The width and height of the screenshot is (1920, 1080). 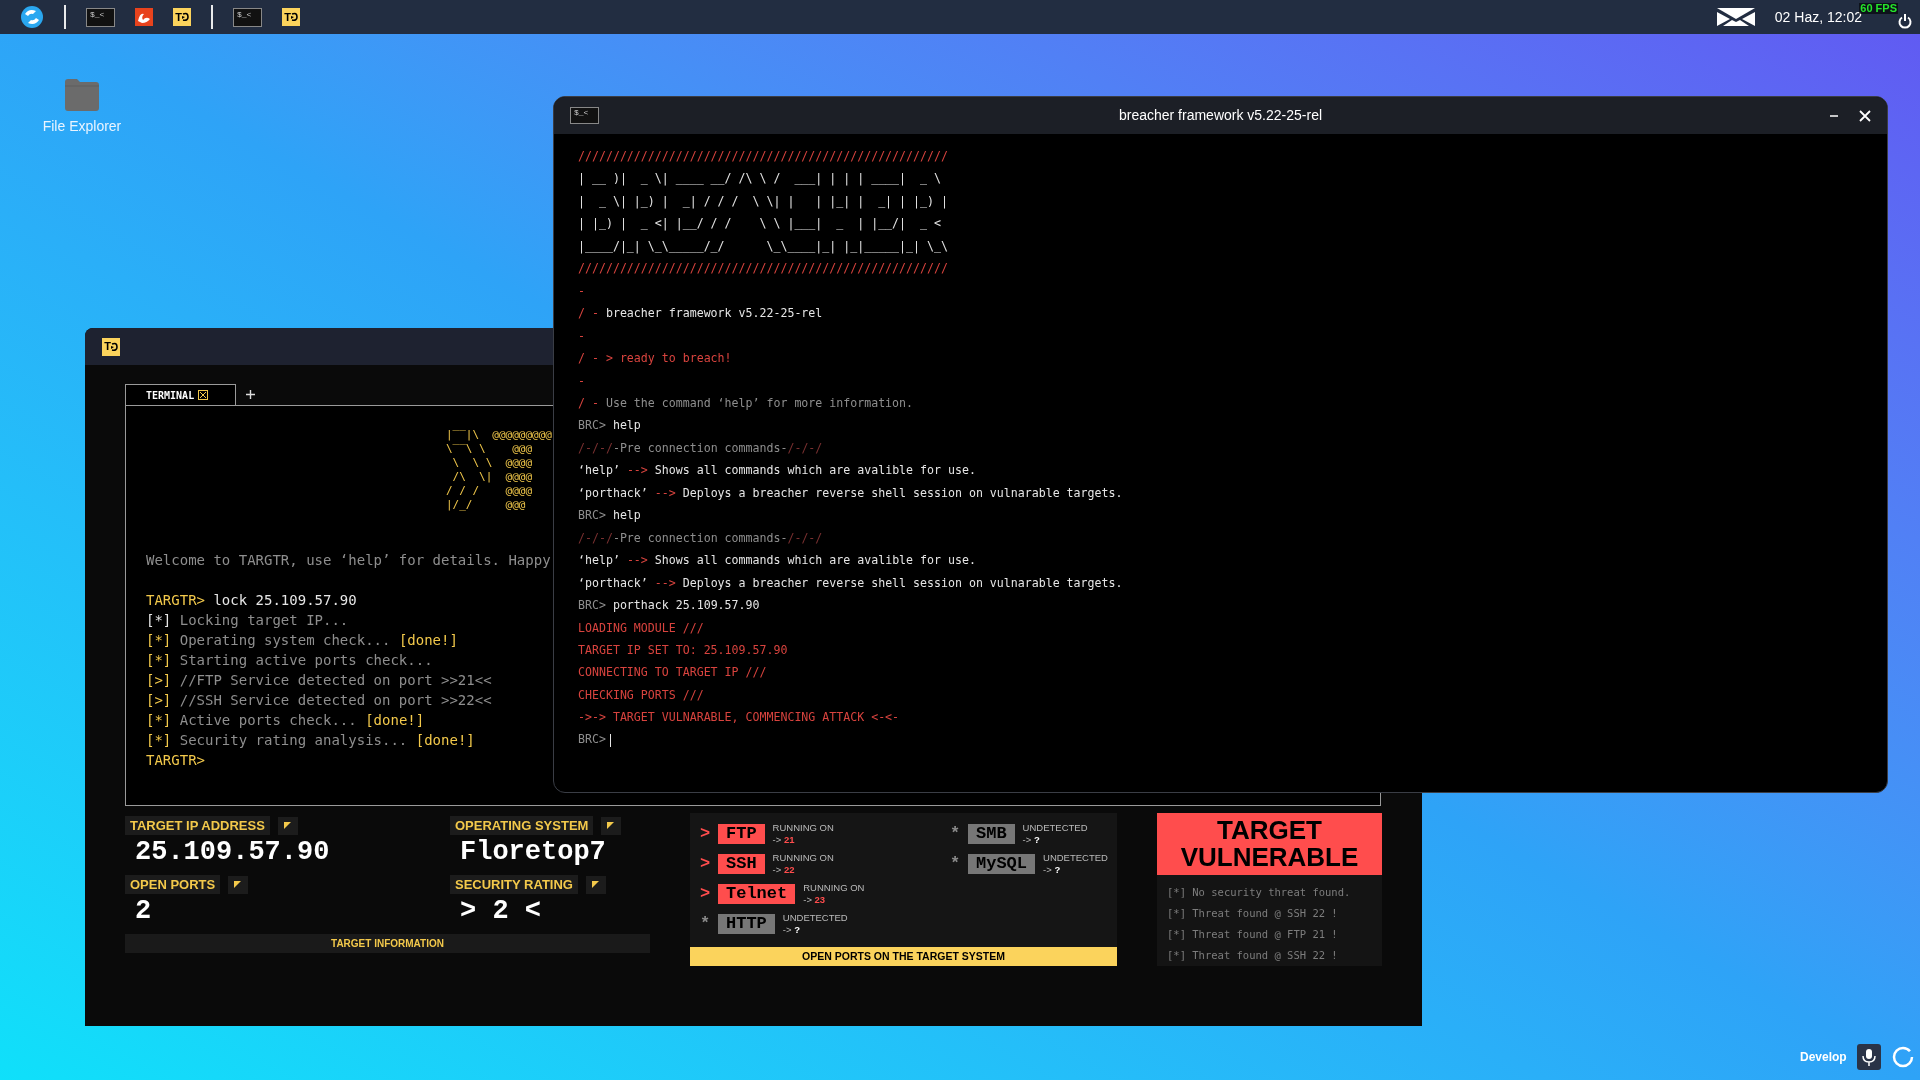 I want to click on field-label: OPEN PORTS, so click(x=173, y=884).